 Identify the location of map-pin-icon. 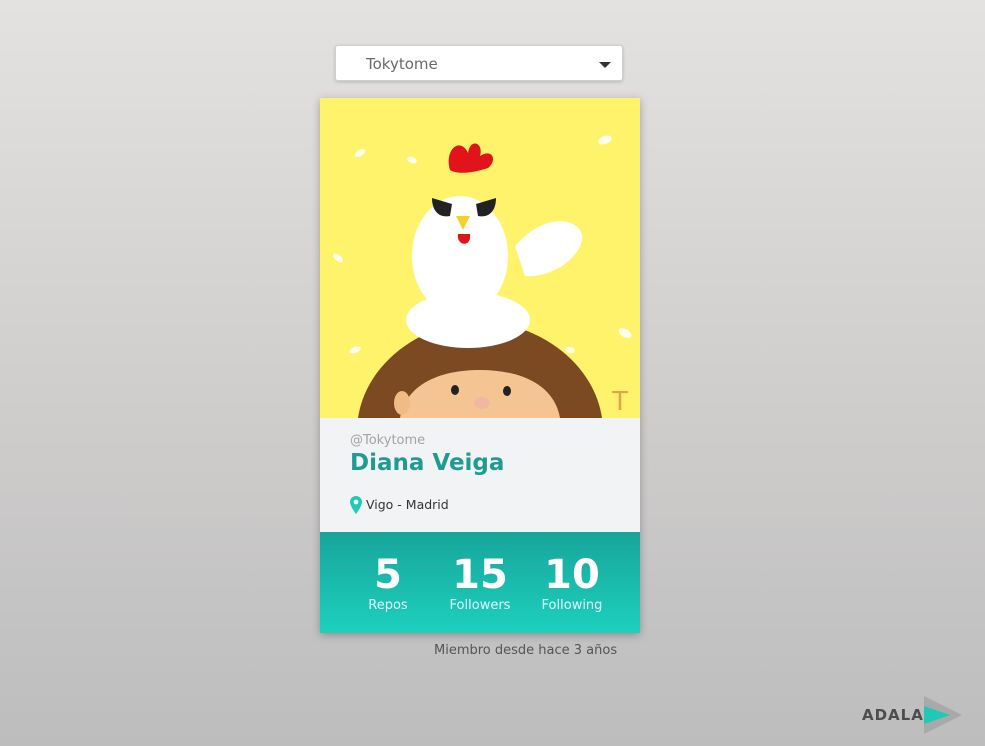
(356, 505).